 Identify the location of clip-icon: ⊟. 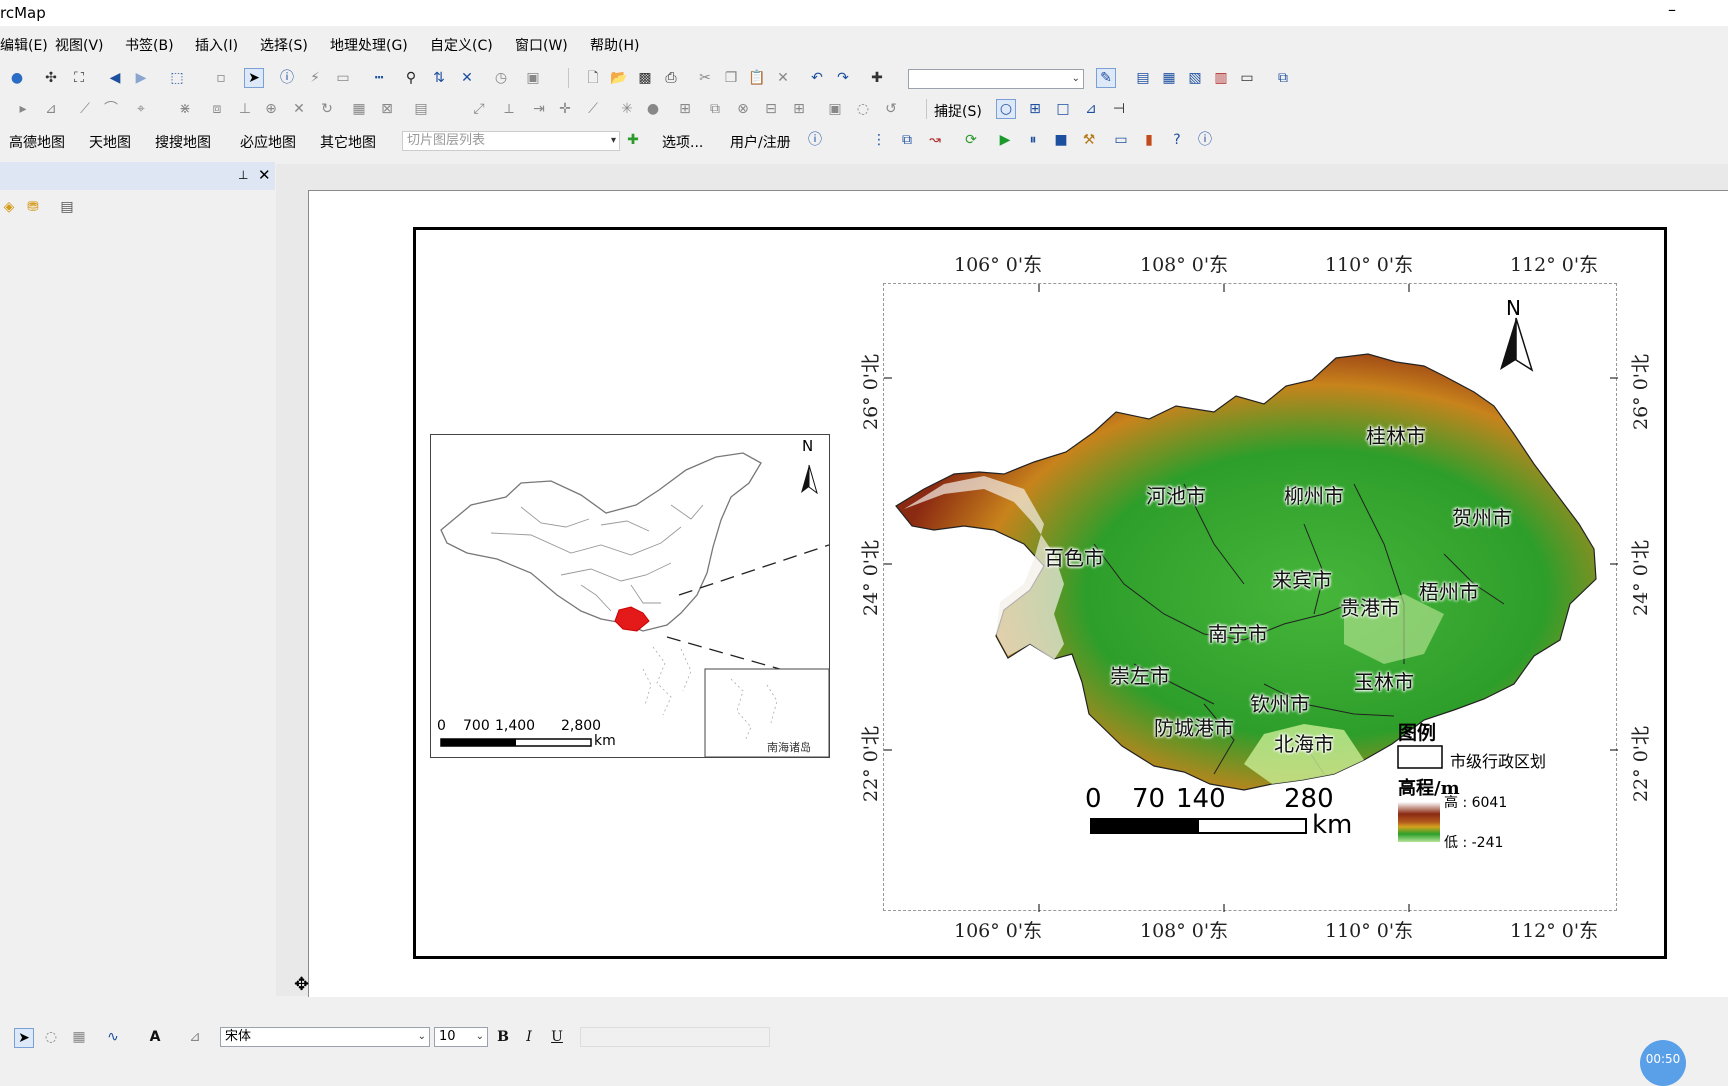
(771, 109).